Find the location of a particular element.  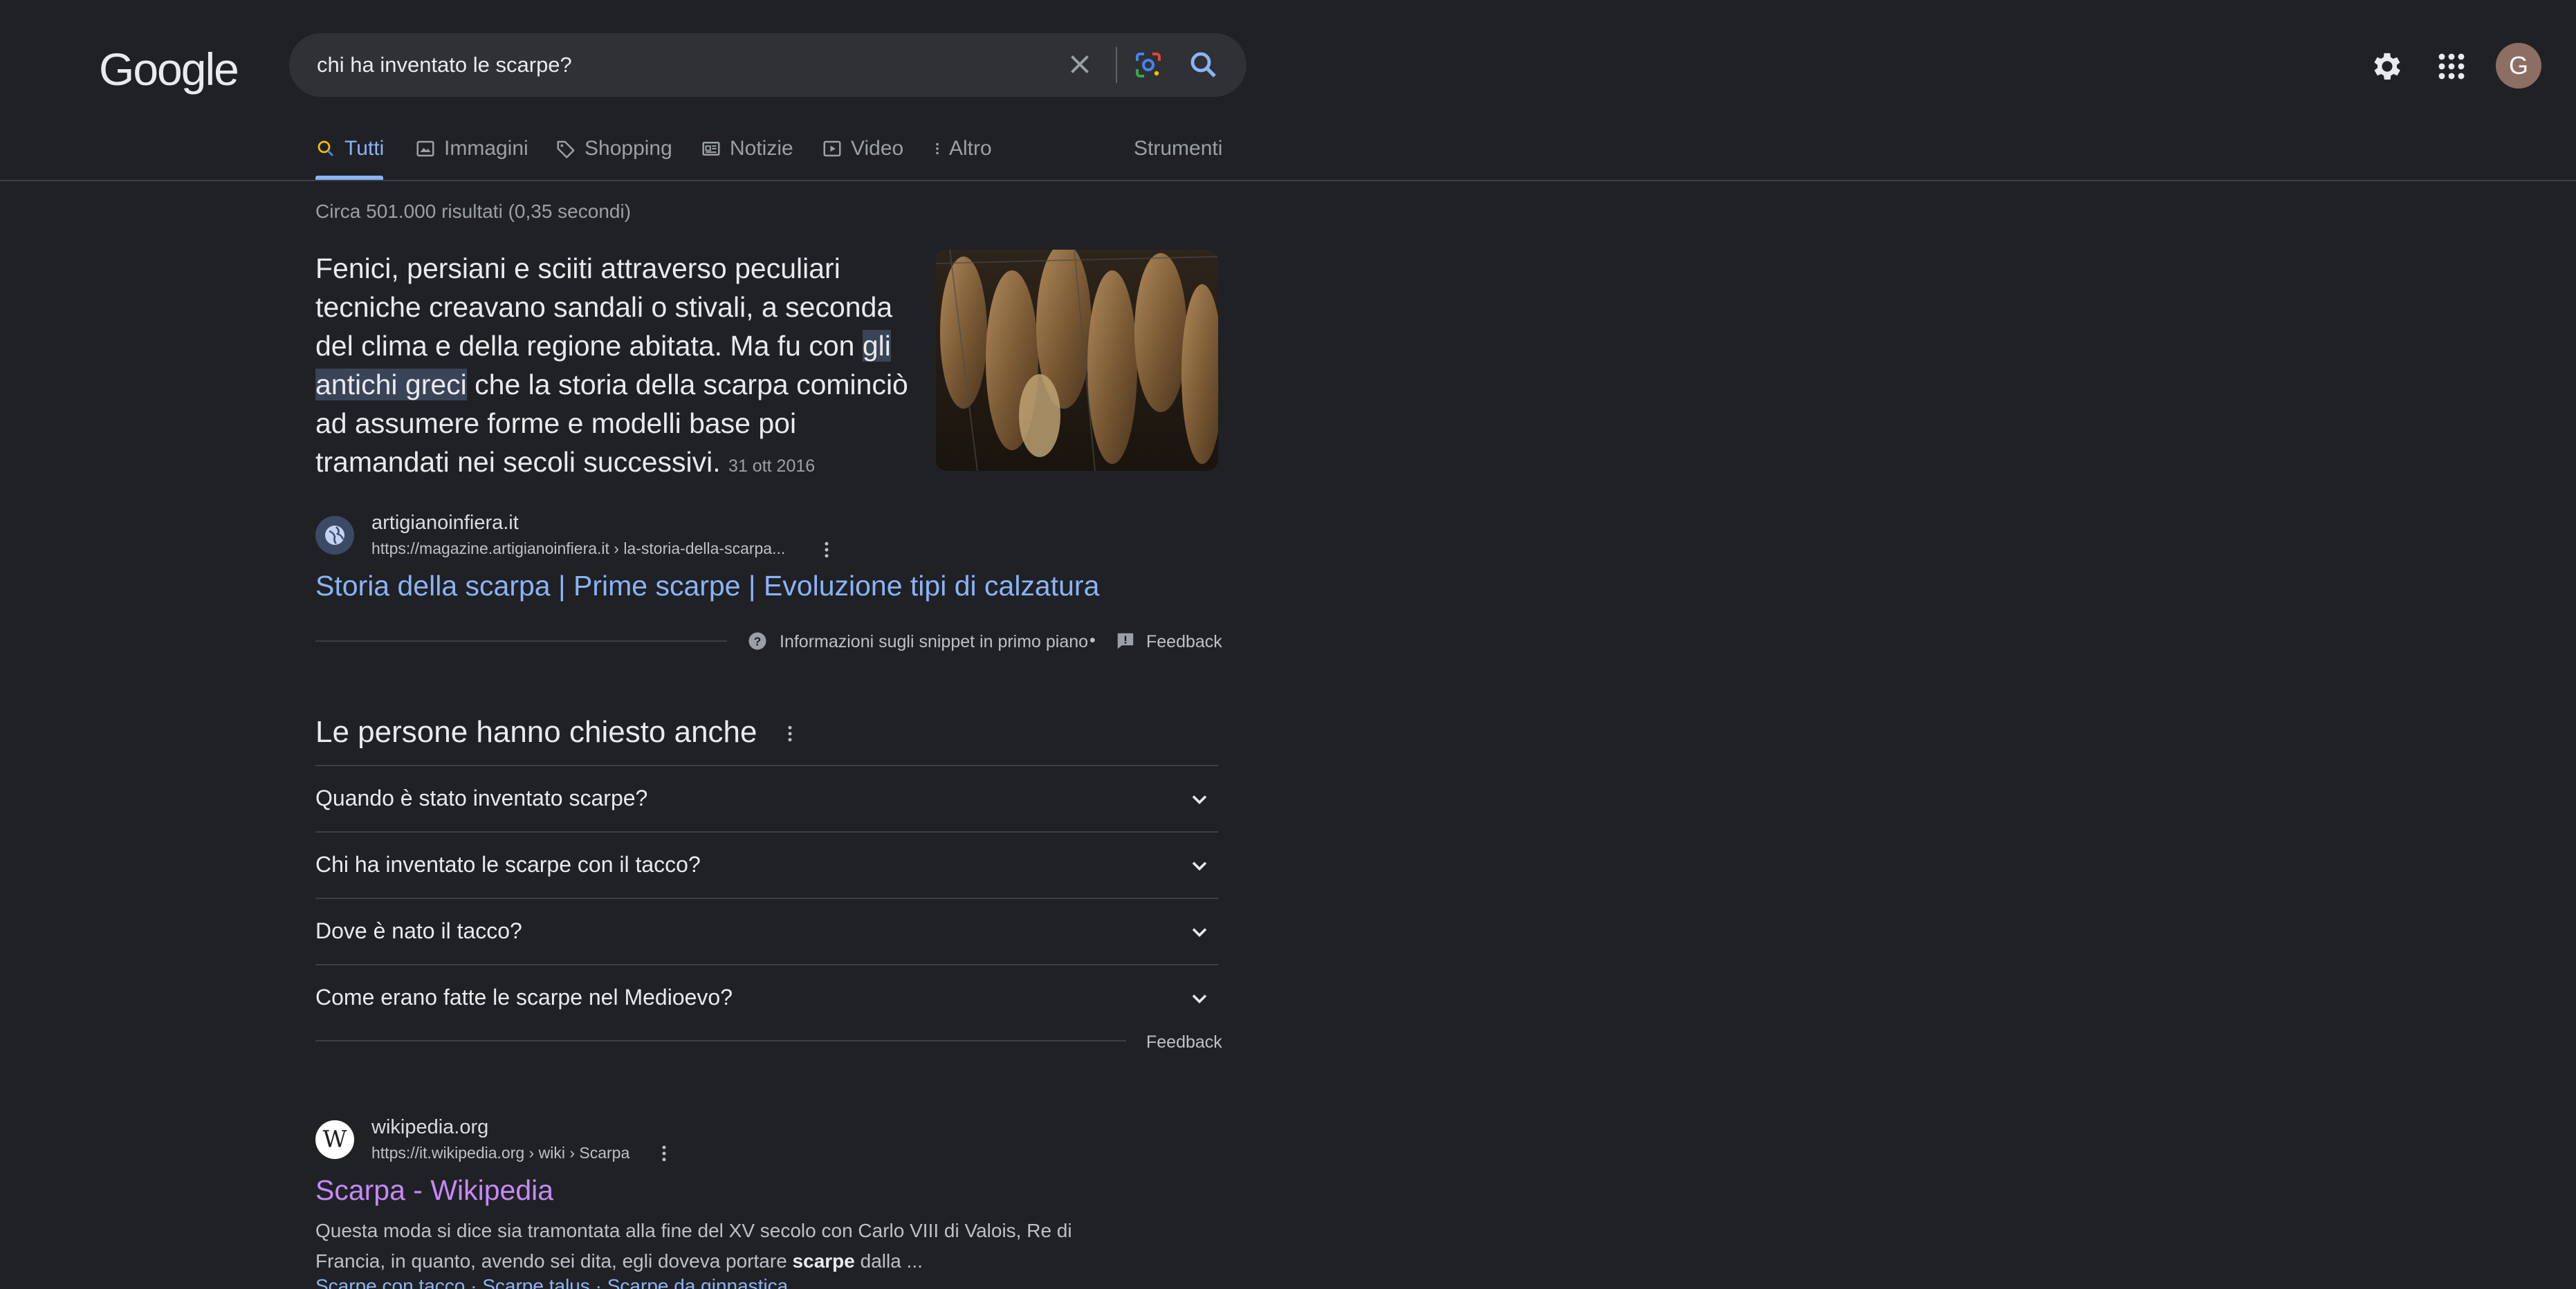

tab-notizie: Notizie is located at coordinates (747, 148).